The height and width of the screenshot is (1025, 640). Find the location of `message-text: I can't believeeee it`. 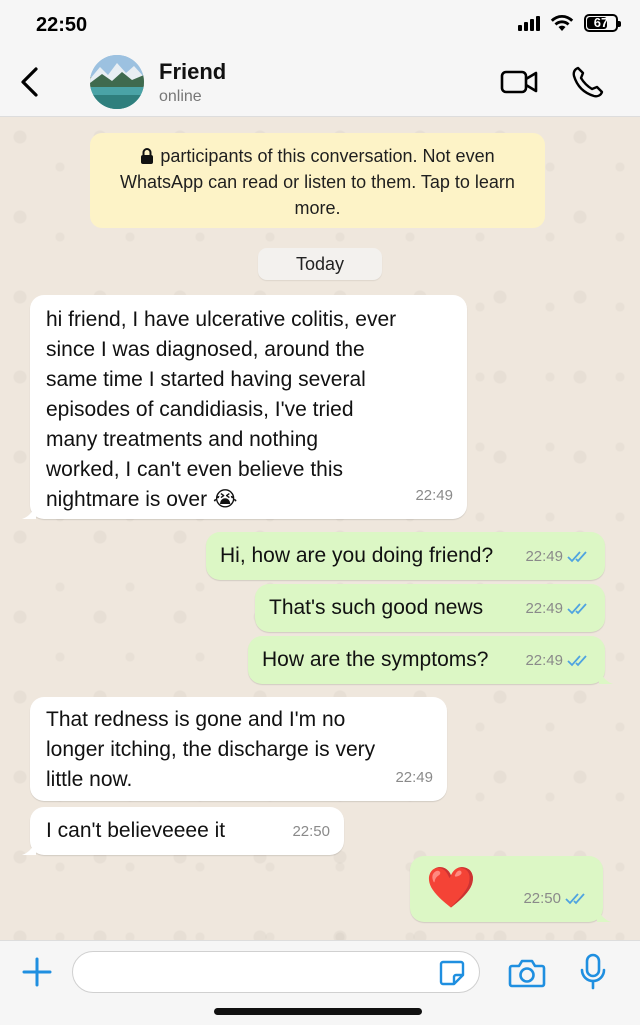

message-text: I can't believeeee it is located at coordinates (136, 830).